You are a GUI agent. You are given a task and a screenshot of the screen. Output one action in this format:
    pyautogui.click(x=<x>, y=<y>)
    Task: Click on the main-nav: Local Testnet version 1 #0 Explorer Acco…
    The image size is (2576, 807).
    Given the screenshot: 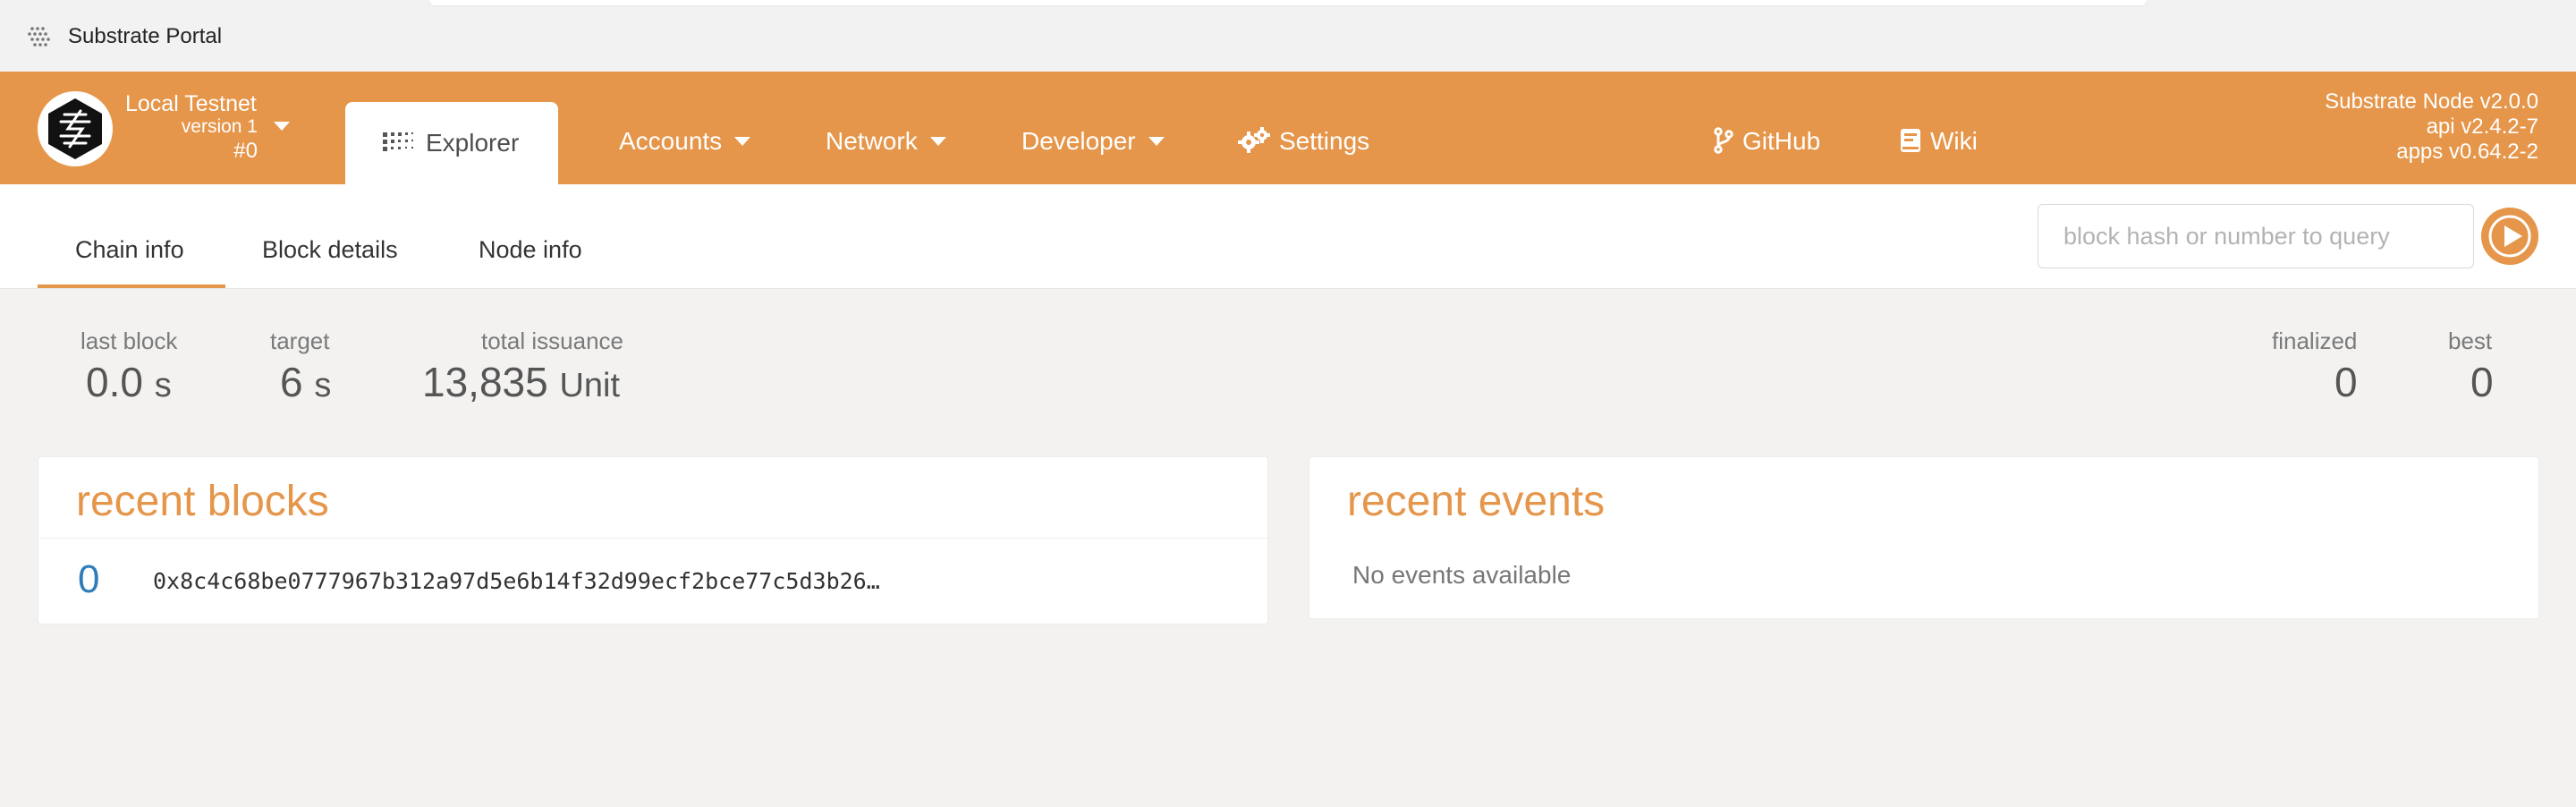 What is the action you would take?
    pyautogui.click(x=1288, y=128)
    